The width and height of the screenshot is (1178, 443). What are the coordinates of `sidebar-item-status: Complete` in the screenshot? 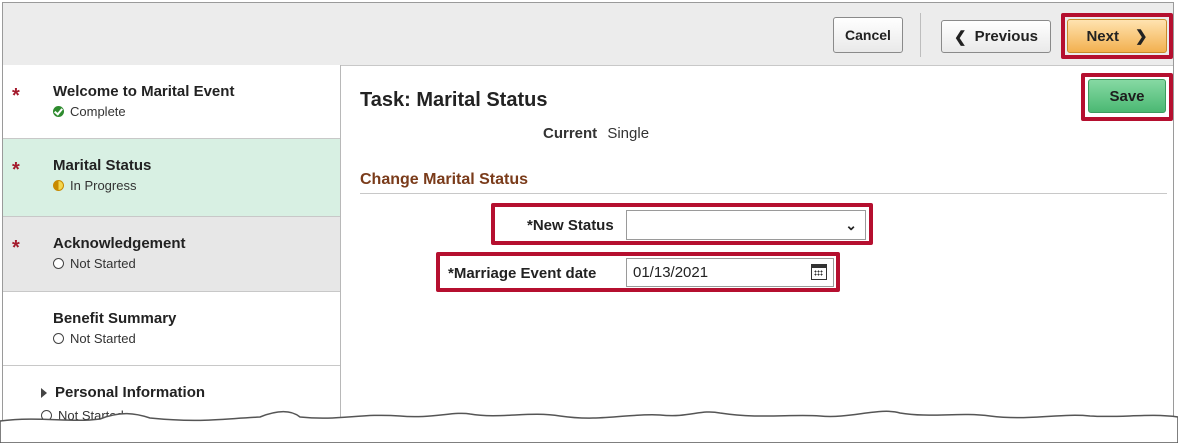 It's located at (89, 111).